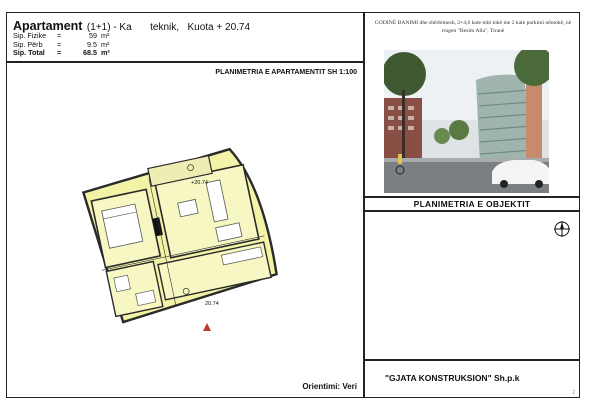  Describe the element at coordinates (452, 378) in the screenshot. I see `company-name: "GJATA KONSTRUKSION" Sh.p.k` at that location.